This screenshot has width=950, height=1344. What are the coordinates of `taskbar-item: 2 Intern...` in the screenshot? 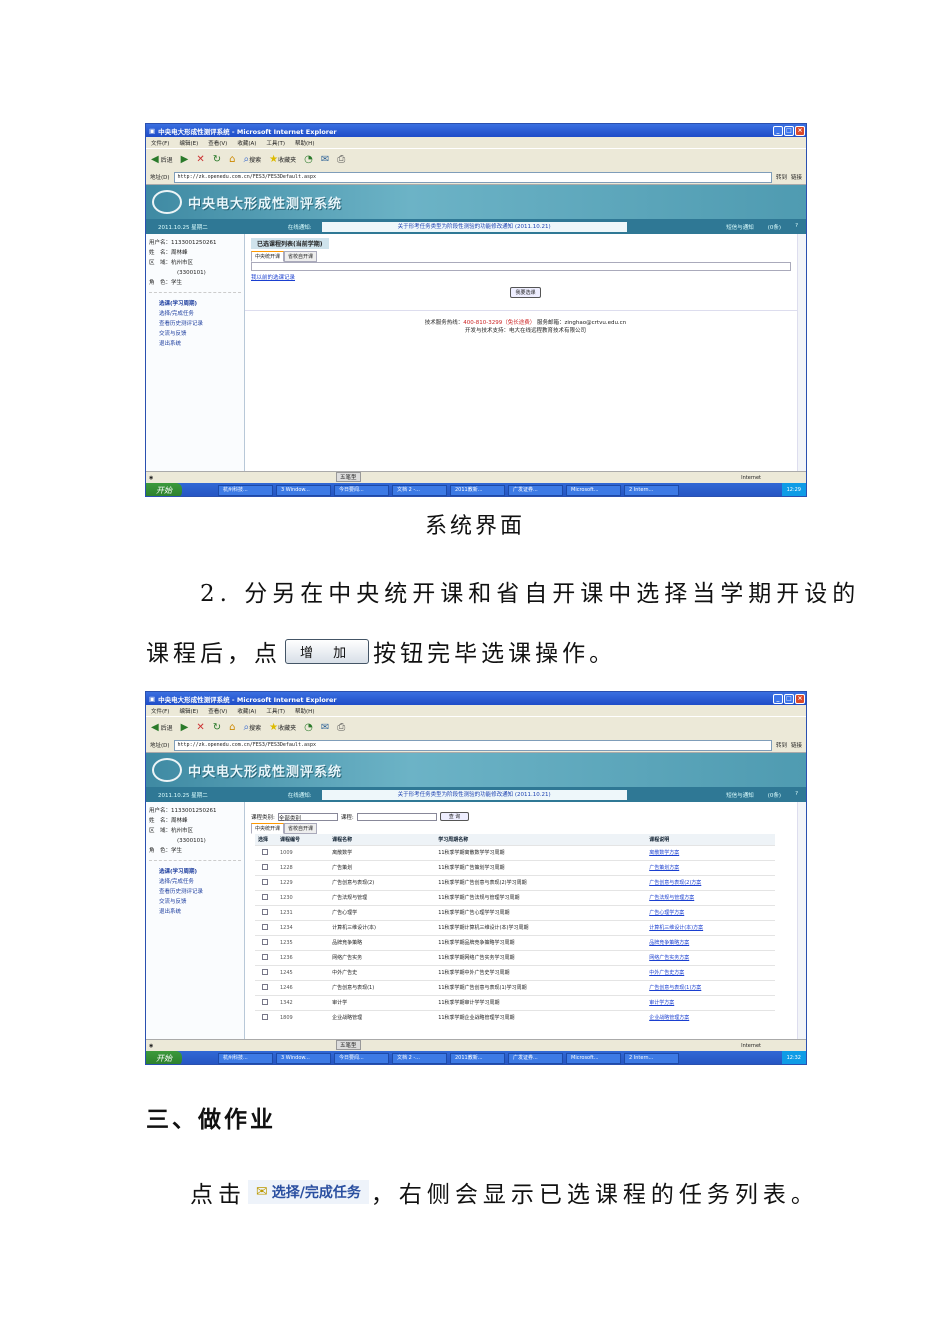 It's located at (651, 1058).